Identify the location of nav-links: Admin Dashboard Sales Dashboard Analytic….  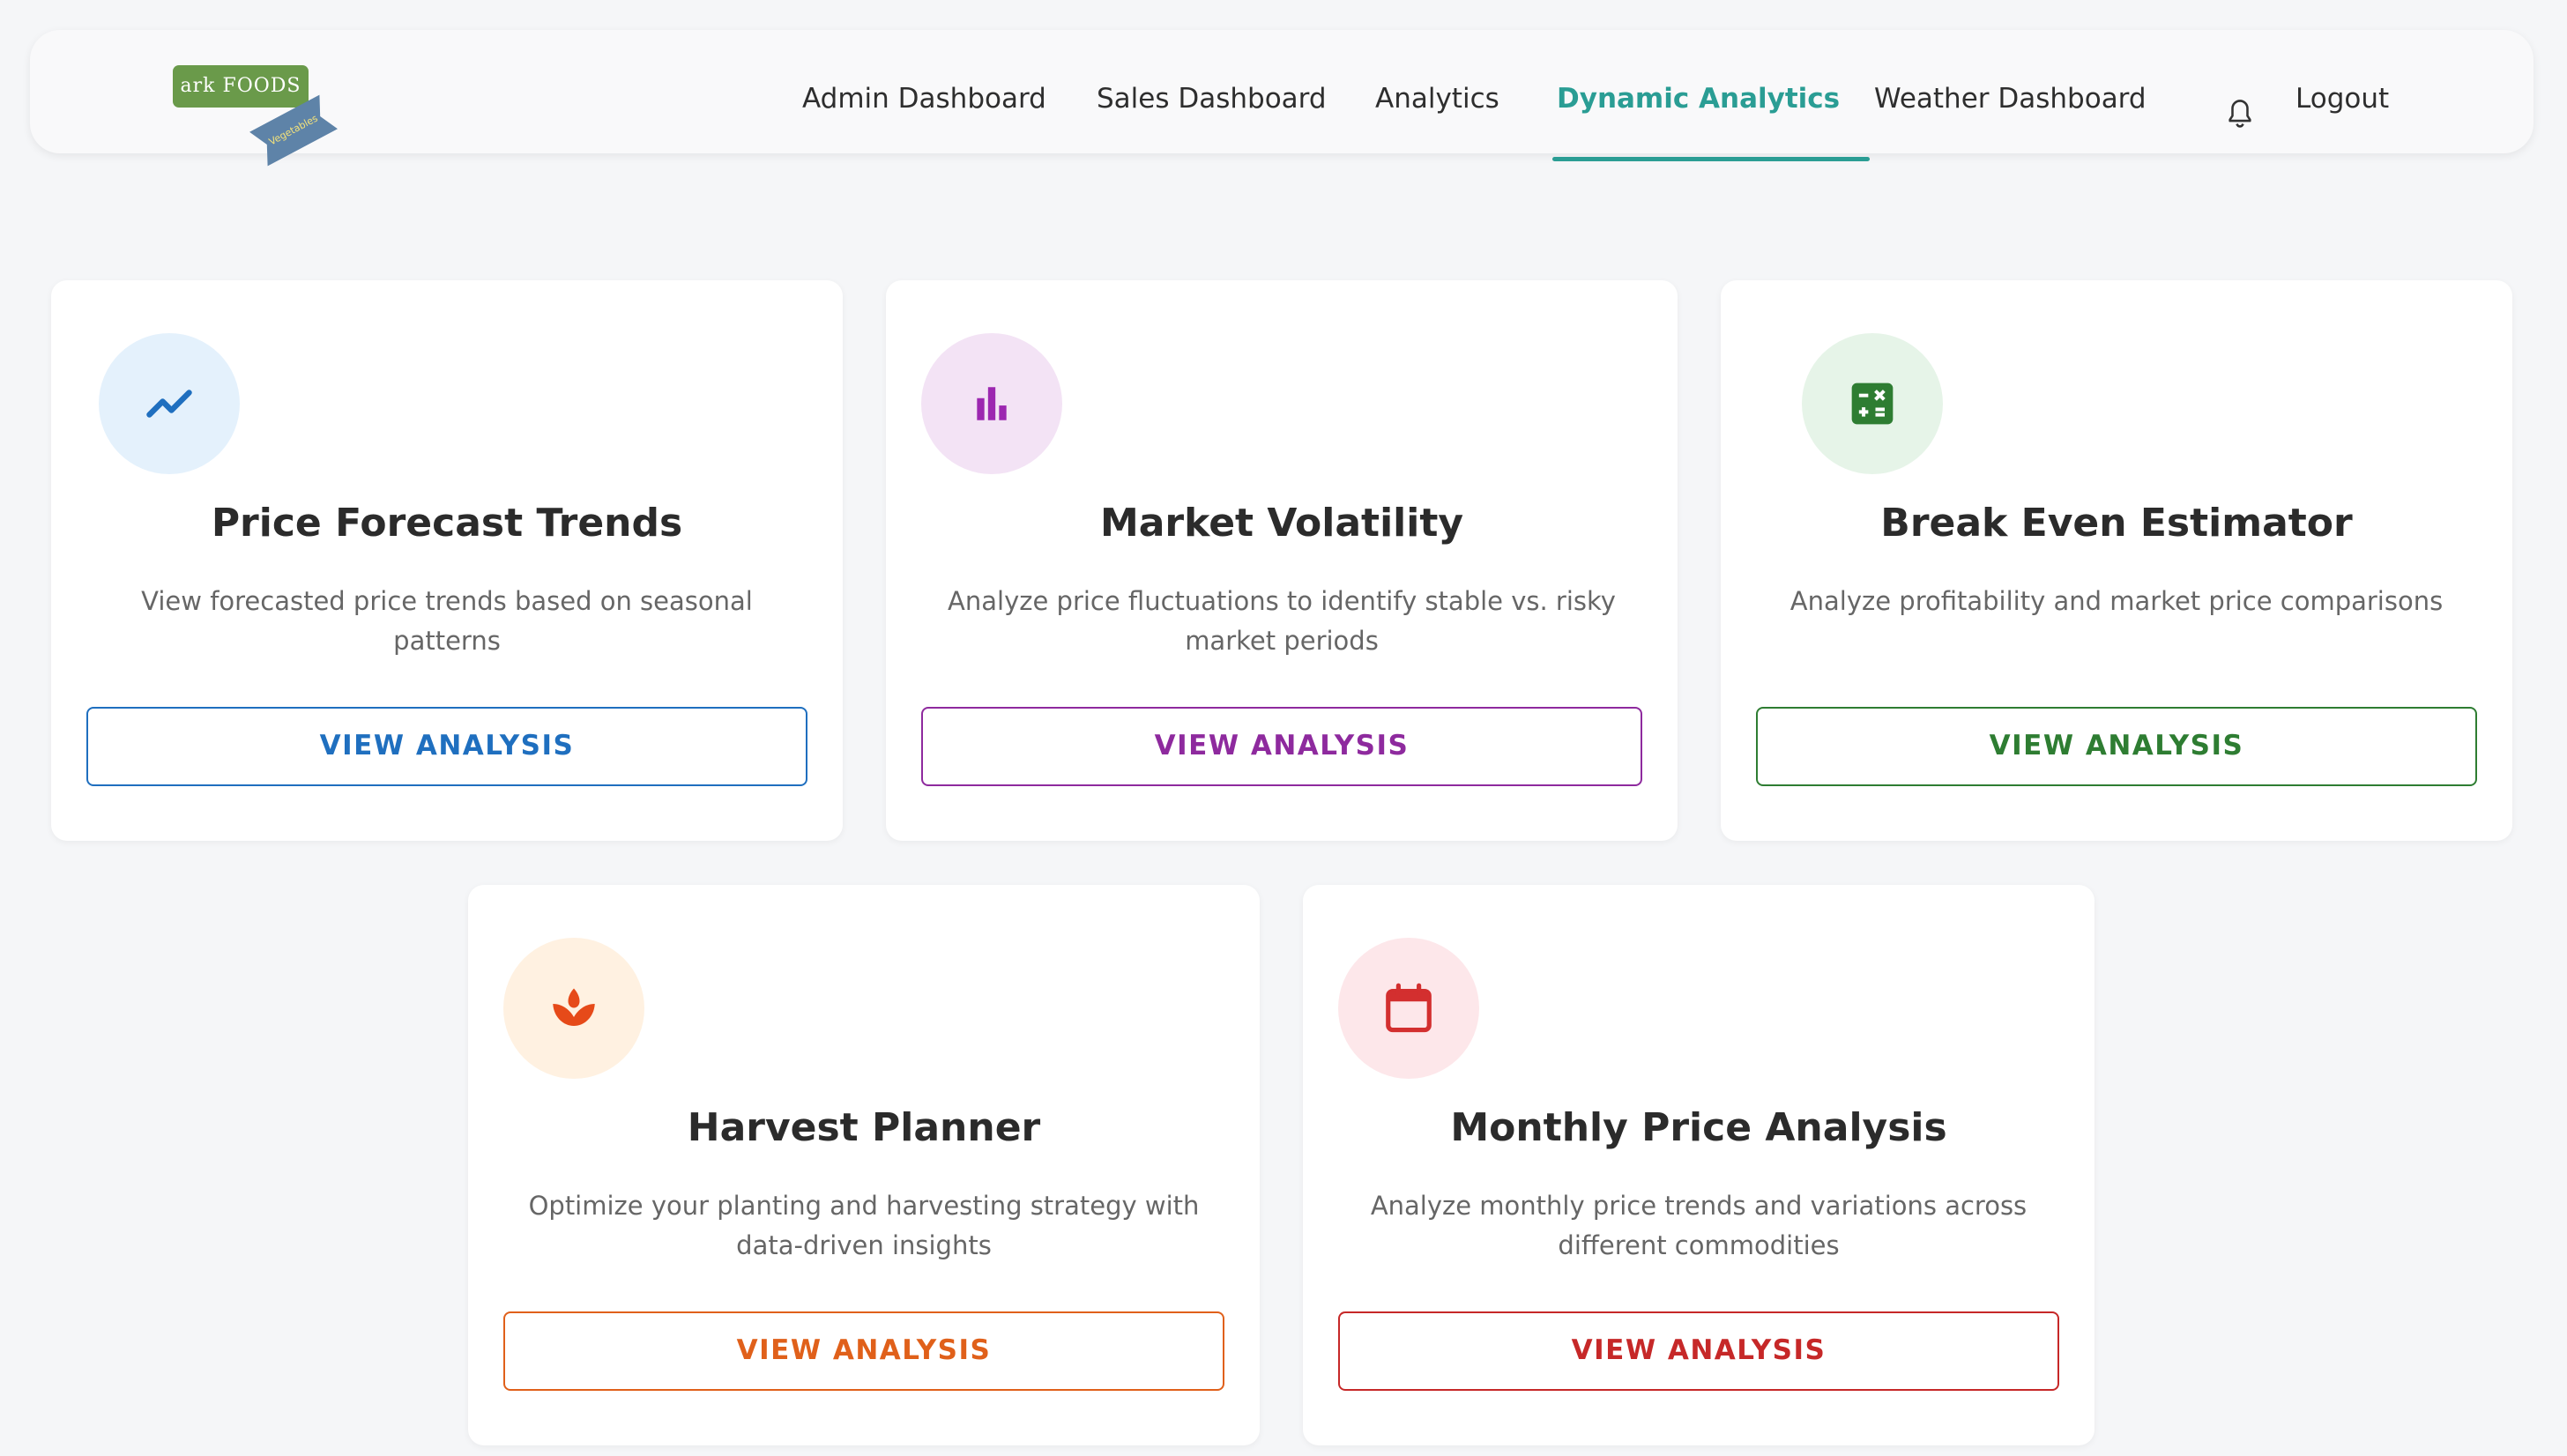
(1282, 91).